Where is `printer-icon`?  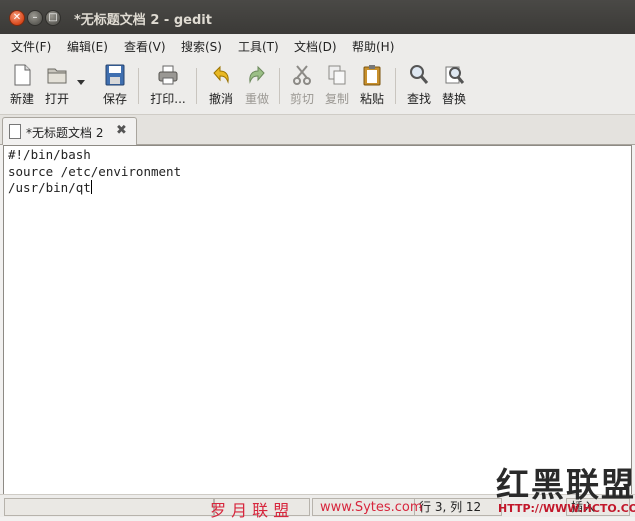 printer-icon is located at coordinates (168, 75).